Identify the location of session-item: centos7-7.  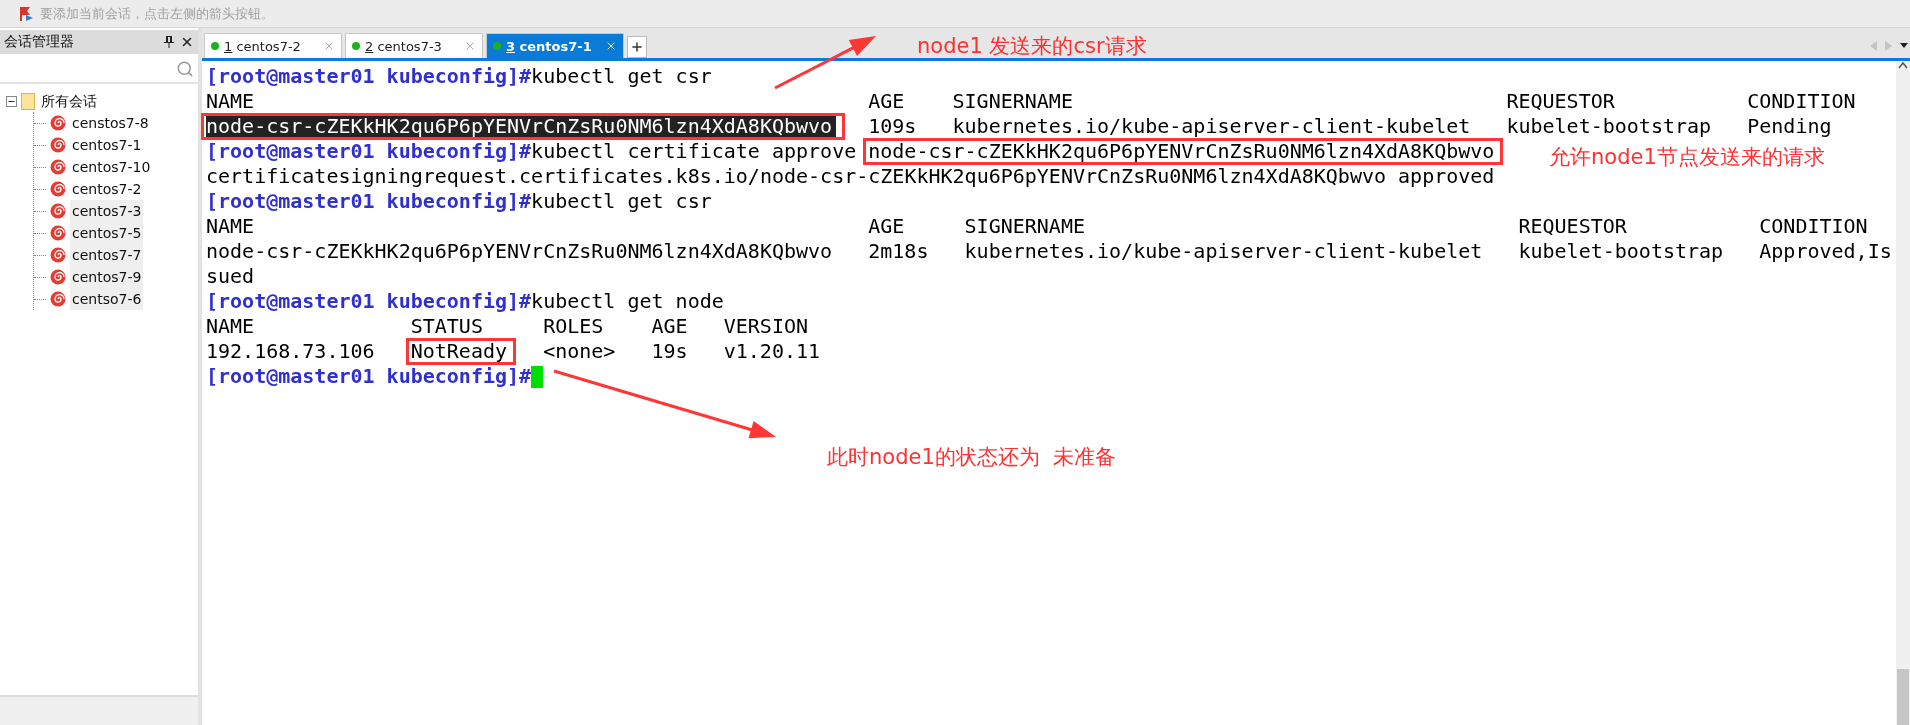
(107, 255).